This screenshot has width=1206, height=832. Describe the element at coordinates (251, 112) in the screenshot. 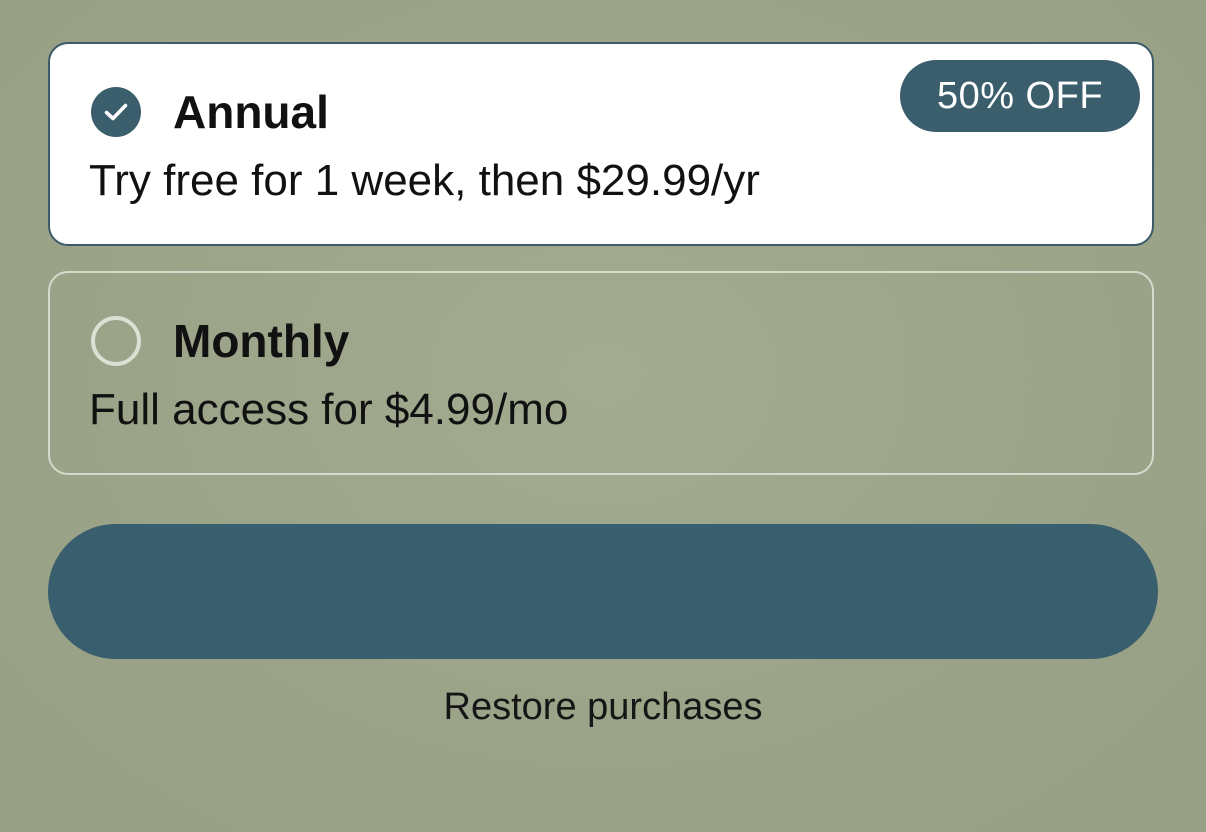

I see `plan-title: Annual` at that location.